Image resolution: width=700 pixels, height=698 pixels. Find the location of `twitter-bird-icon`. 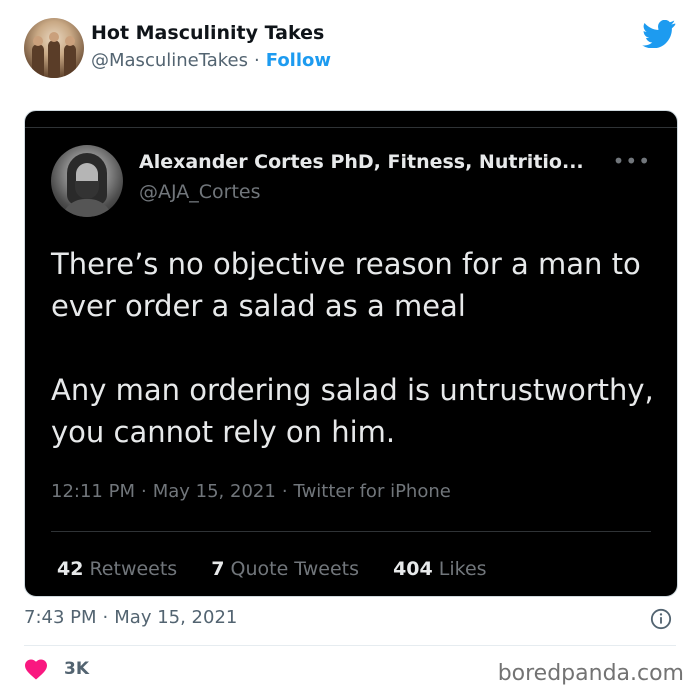

twitter-bird-icon is located at coordinates (659, 34).